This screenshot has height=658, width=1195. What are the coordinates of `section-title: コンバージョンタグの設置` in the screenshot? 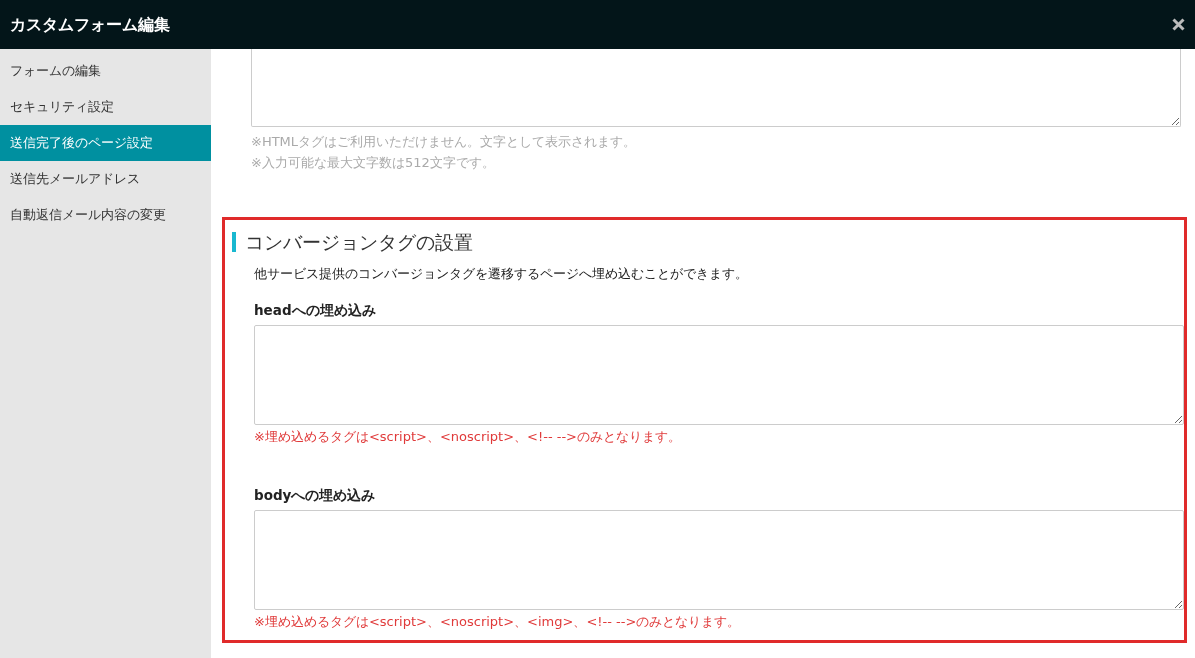 It's located at (708, 242).